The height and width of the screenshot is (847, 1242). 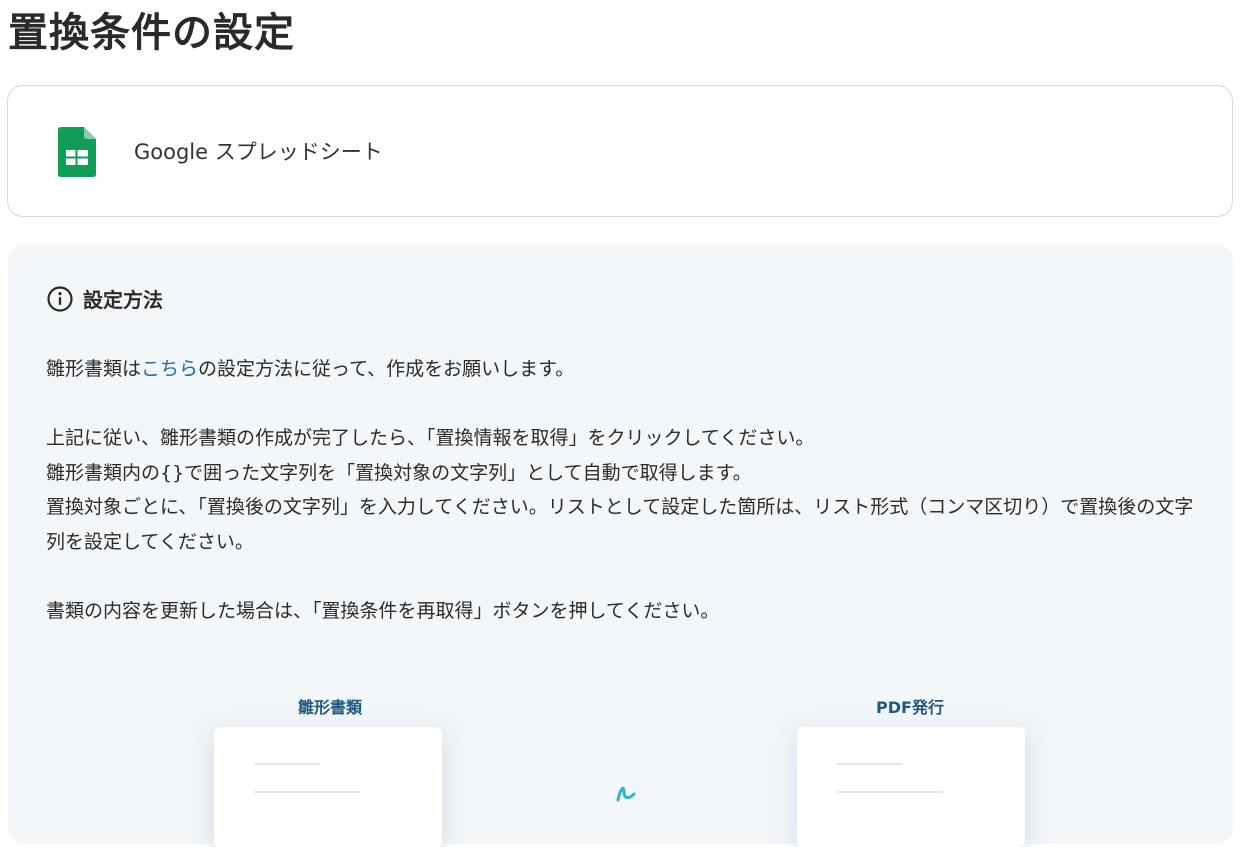 What do you see at coordinates (258, 152) in the screenshot?
I see `app-name: Google スプレッドシート` at bounding box center [258, 152].